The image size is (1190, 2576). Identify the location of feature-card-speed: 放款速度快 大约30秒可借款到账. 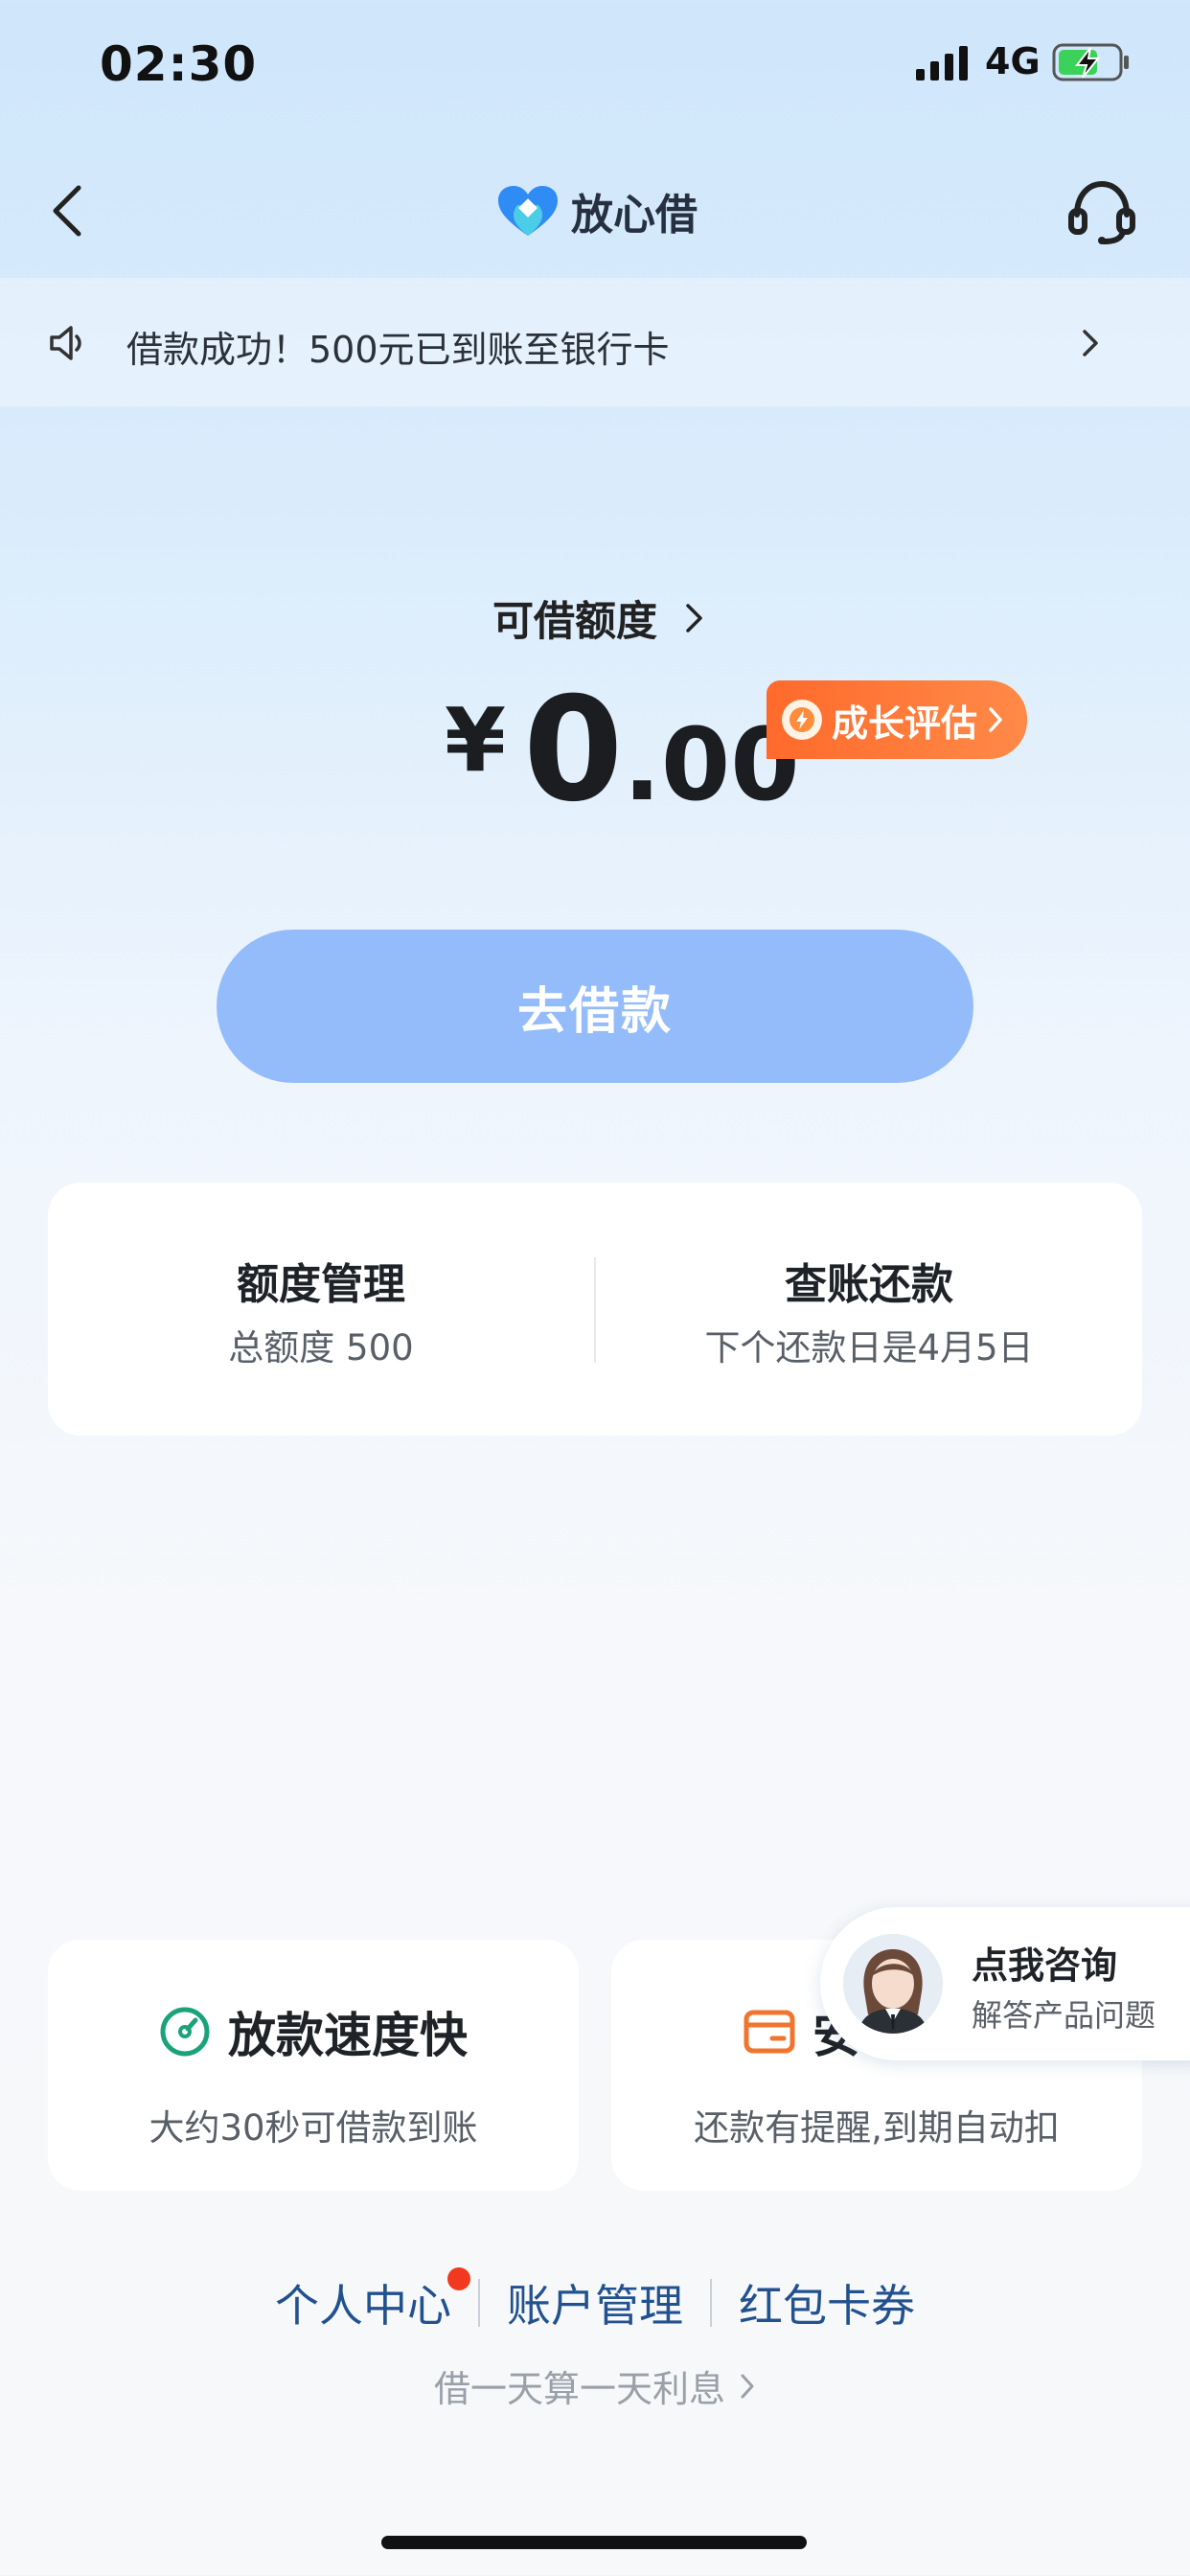
(313, 2065).